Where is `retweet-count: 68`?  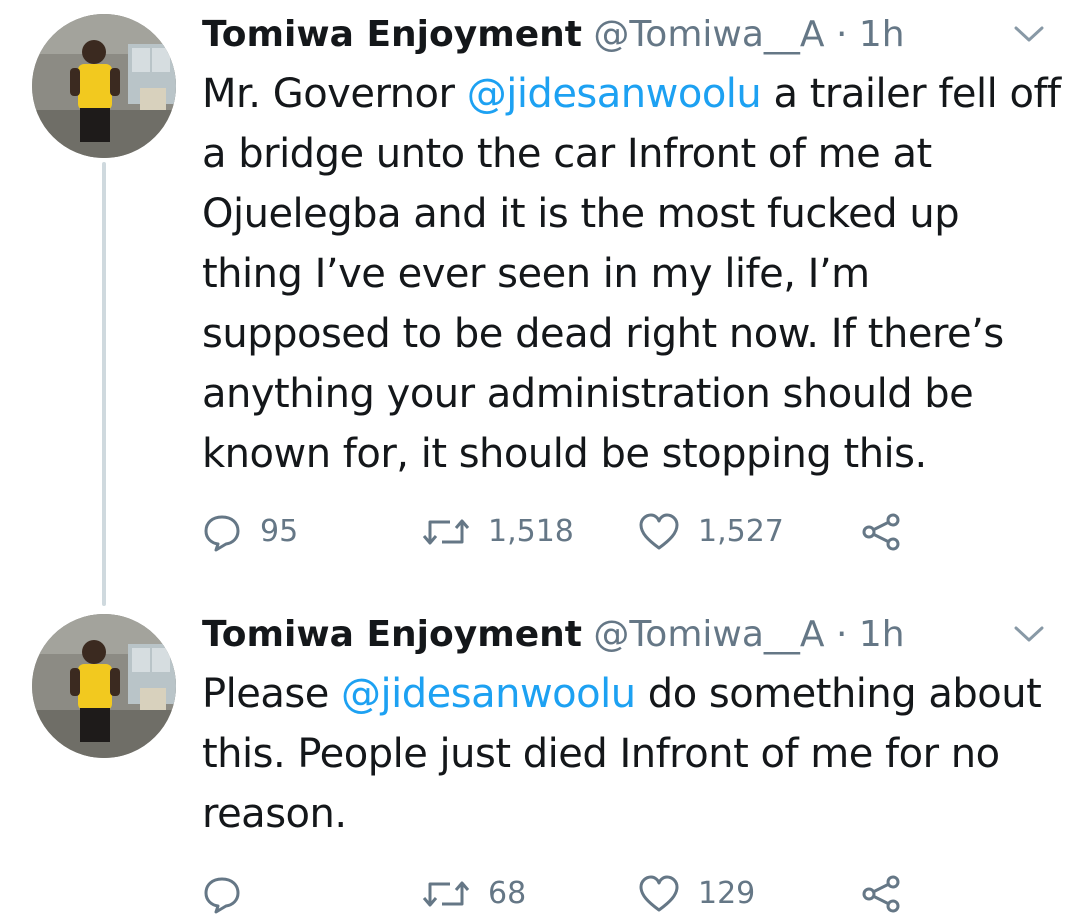 retweet-count: 68 is located at coordinates (507, 893).